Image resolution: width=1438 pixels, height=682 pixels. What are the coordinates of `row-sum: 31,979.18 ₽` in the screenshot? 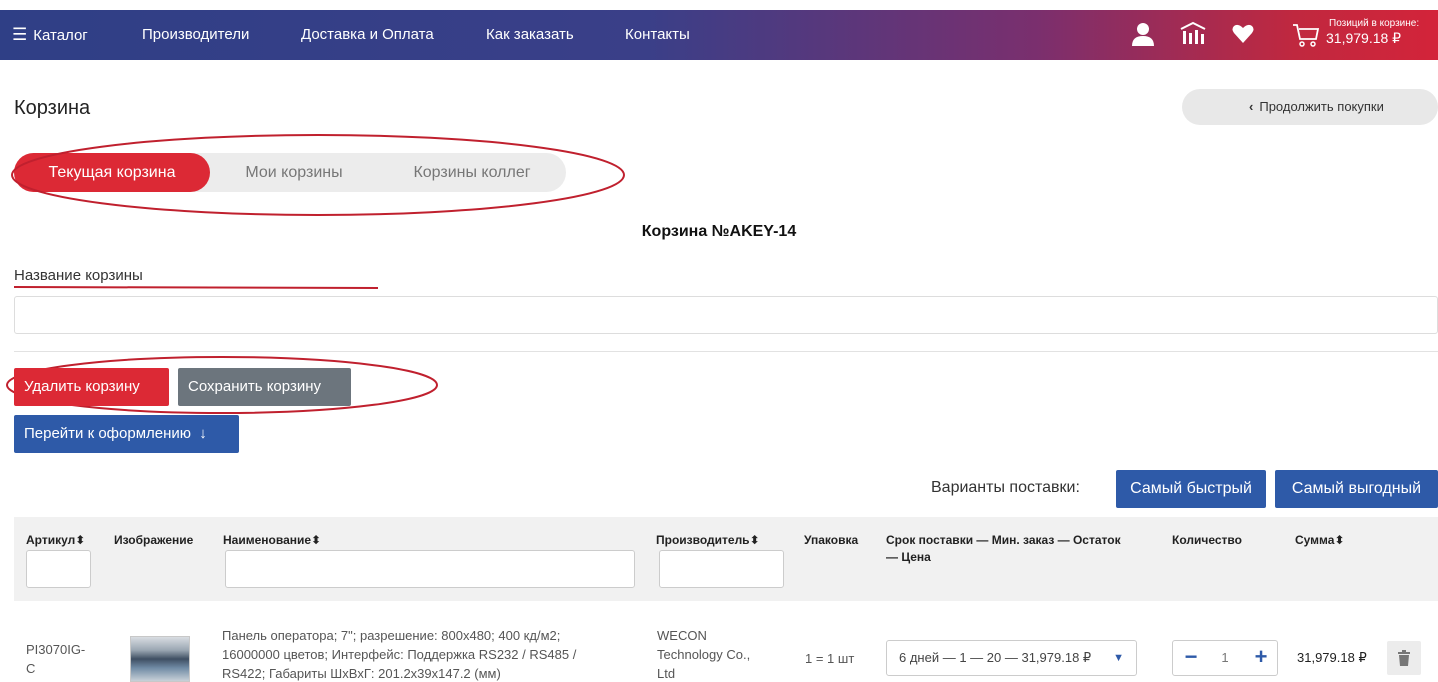 It's located at (1332, 657).